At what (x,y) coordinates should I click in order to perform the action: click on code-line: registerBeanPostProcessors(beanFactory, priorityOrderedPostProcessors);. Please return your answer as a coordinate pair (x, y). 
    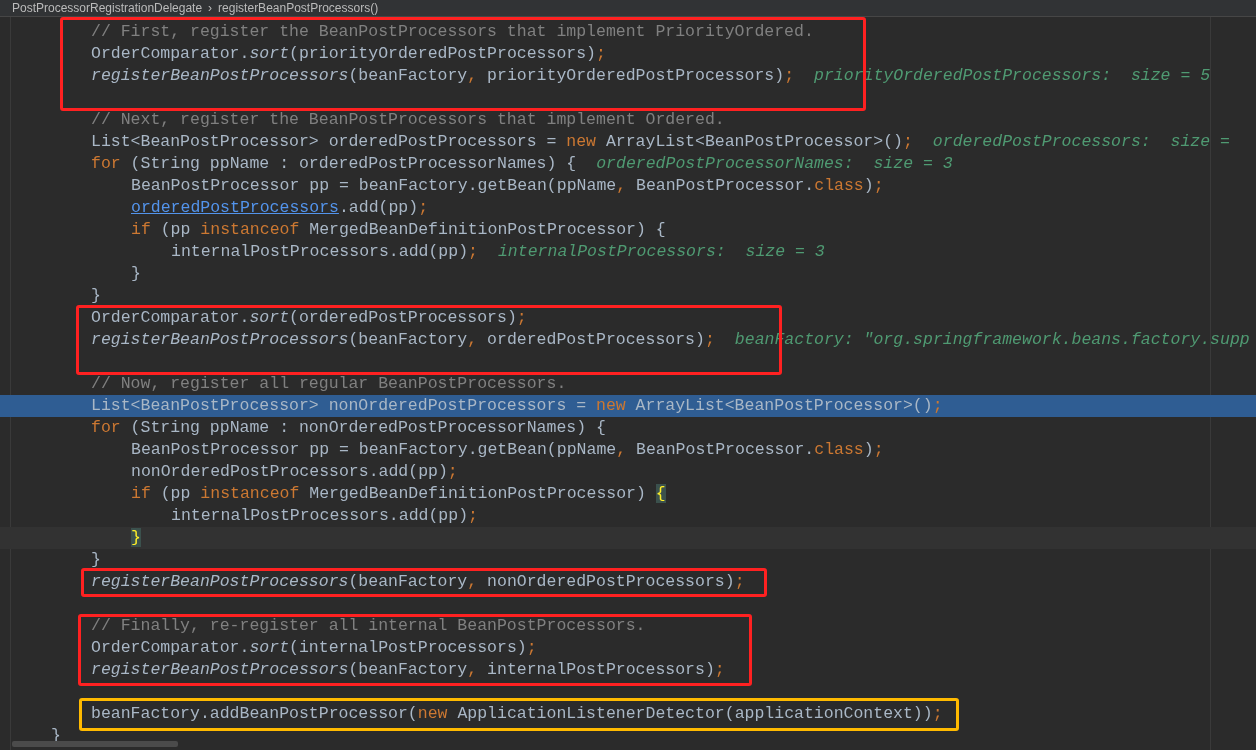
    Looking at the image, I should click on (443, 76).